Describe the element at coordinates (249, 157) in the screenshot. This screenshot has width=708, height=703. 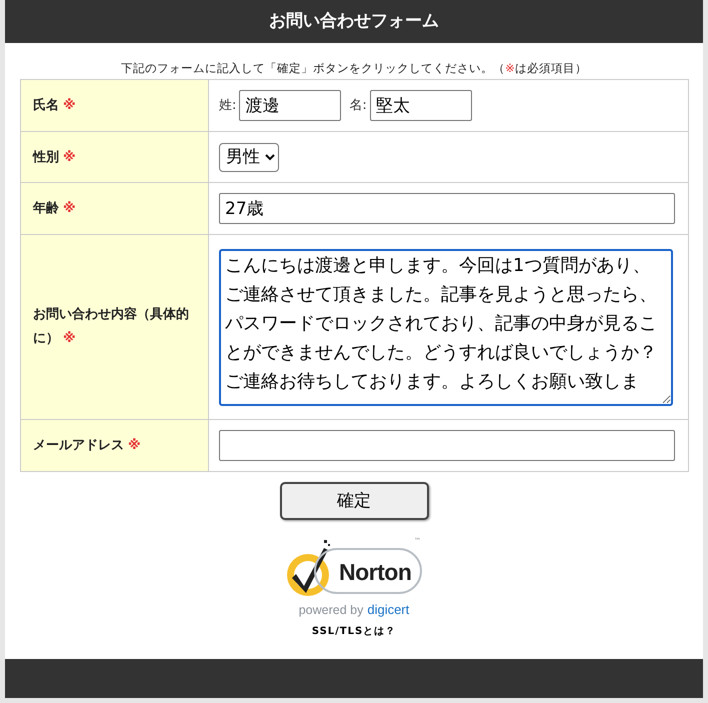
I see `gender-select: 男性` at that location.